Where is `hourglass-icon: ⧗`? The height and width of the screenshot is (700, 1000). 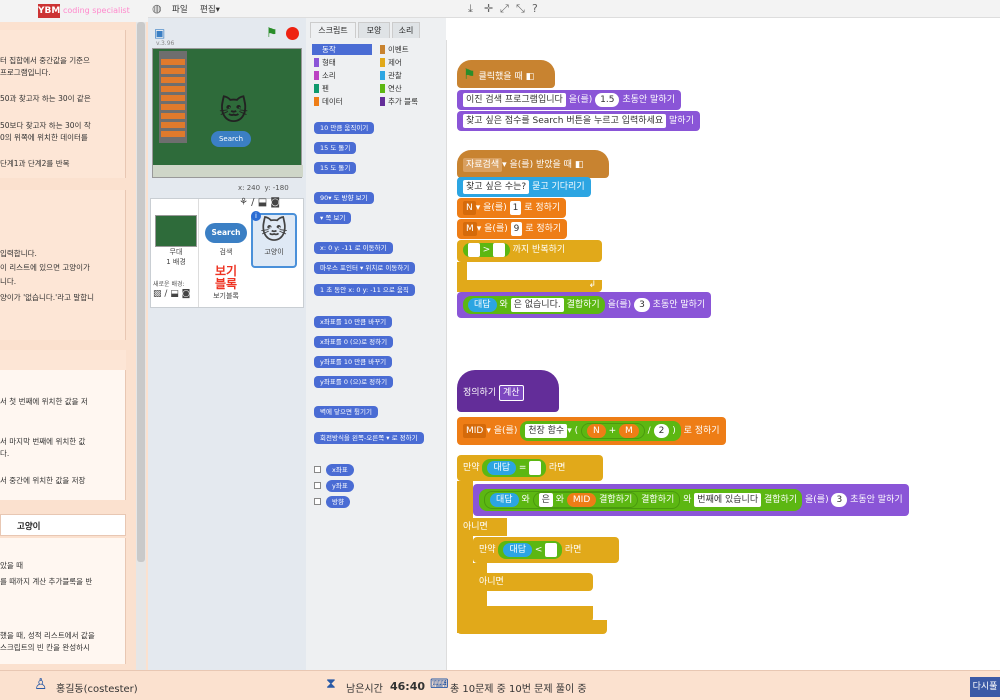
hourglass-icon: ⧗ is located at coordinates (331, 684).